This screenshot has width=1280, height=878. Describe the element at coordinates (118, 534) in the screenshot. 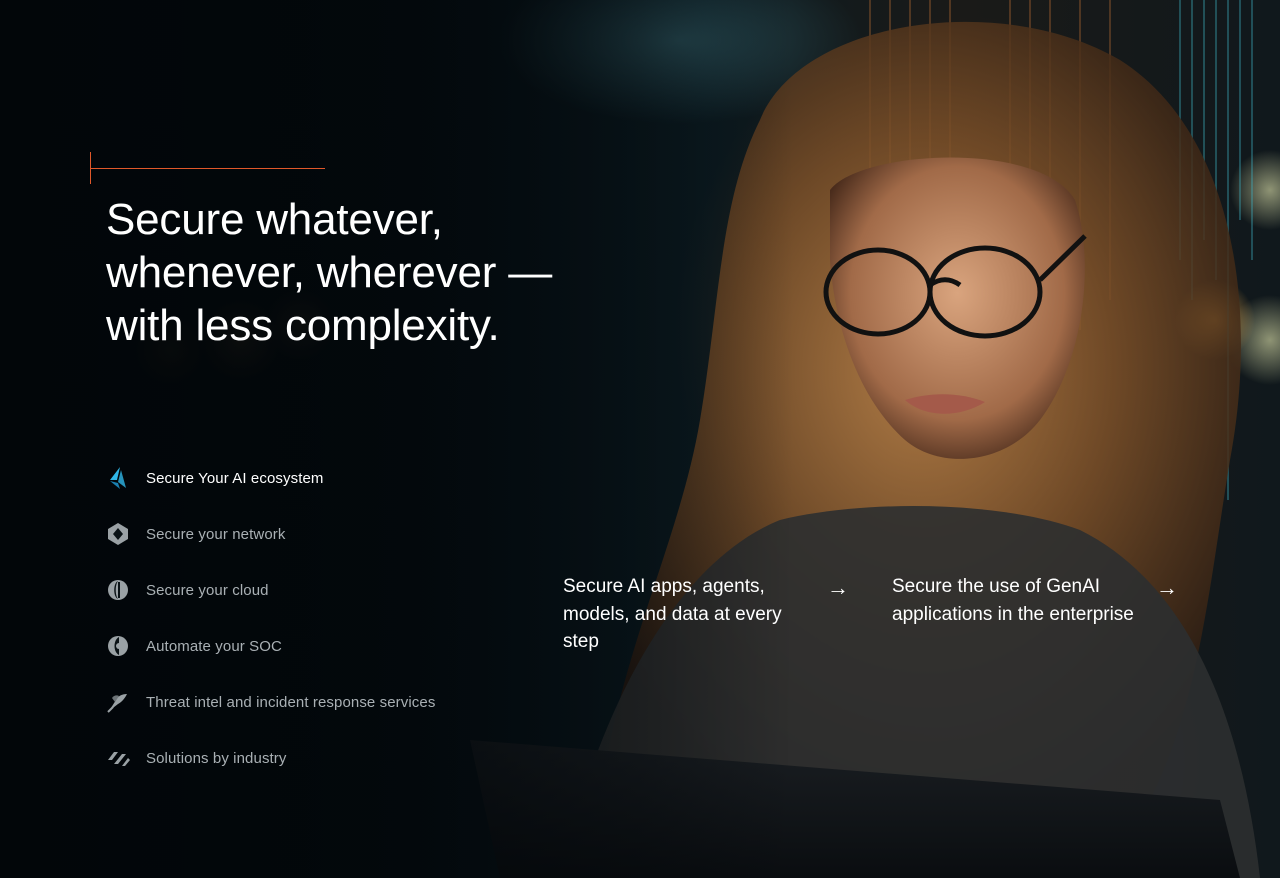

I see `network-icon` at that location.